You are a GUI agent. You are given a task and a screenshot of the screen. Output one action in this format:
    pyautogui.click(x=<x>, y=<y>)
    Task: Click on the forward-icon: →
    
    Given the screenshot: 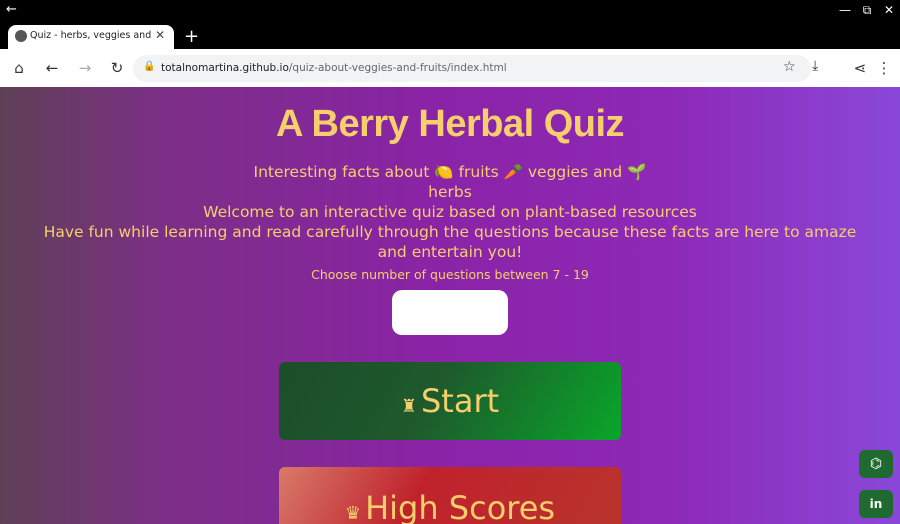 What is the action you would take?
    pyautogui.click(x=85, y=68)
    